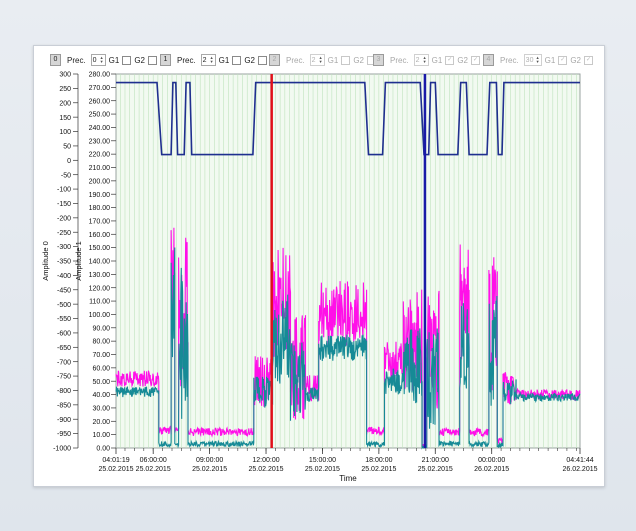  What do you see at coordinates (64, 420) in the screenshot?
I see `y0-tick-label: -900` at bounding box center [64, 420].